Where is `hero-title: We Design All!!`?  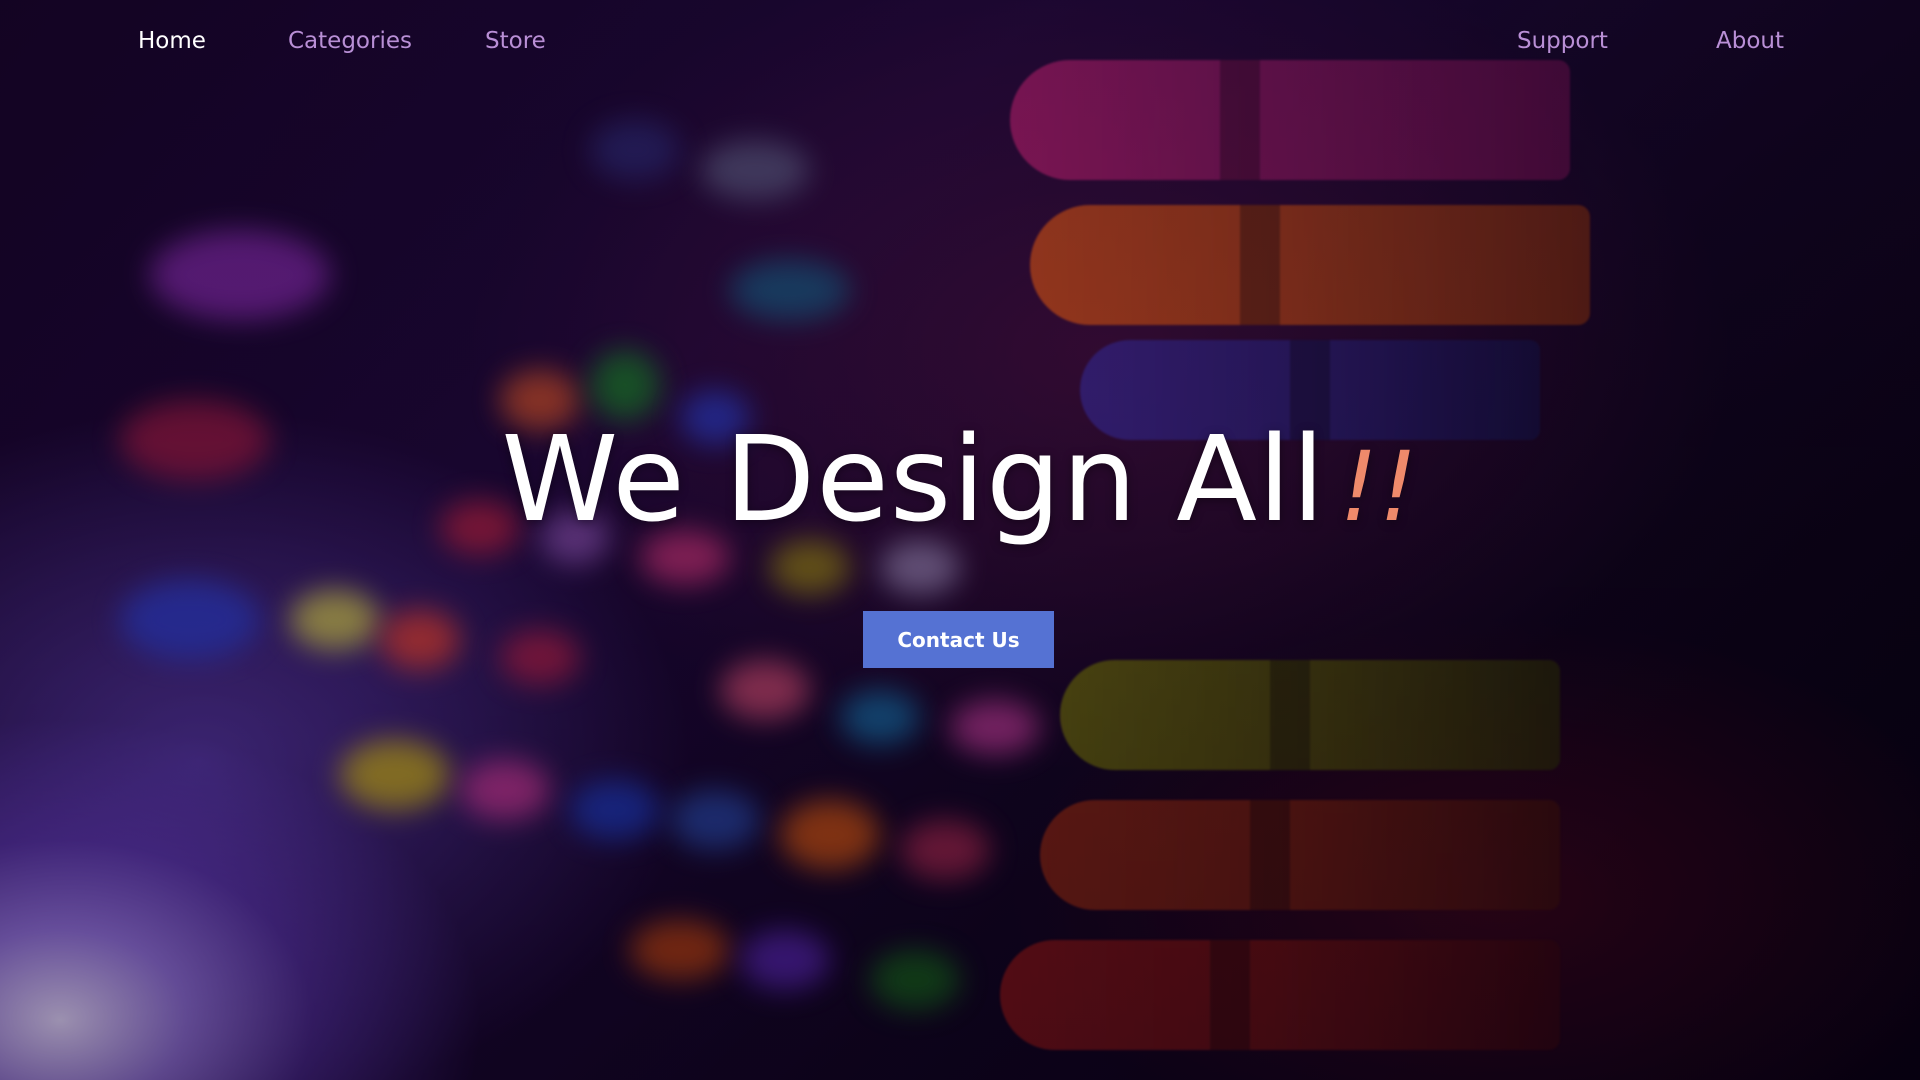 hero-title: We Design All!! is located at coordinates (960, 479).